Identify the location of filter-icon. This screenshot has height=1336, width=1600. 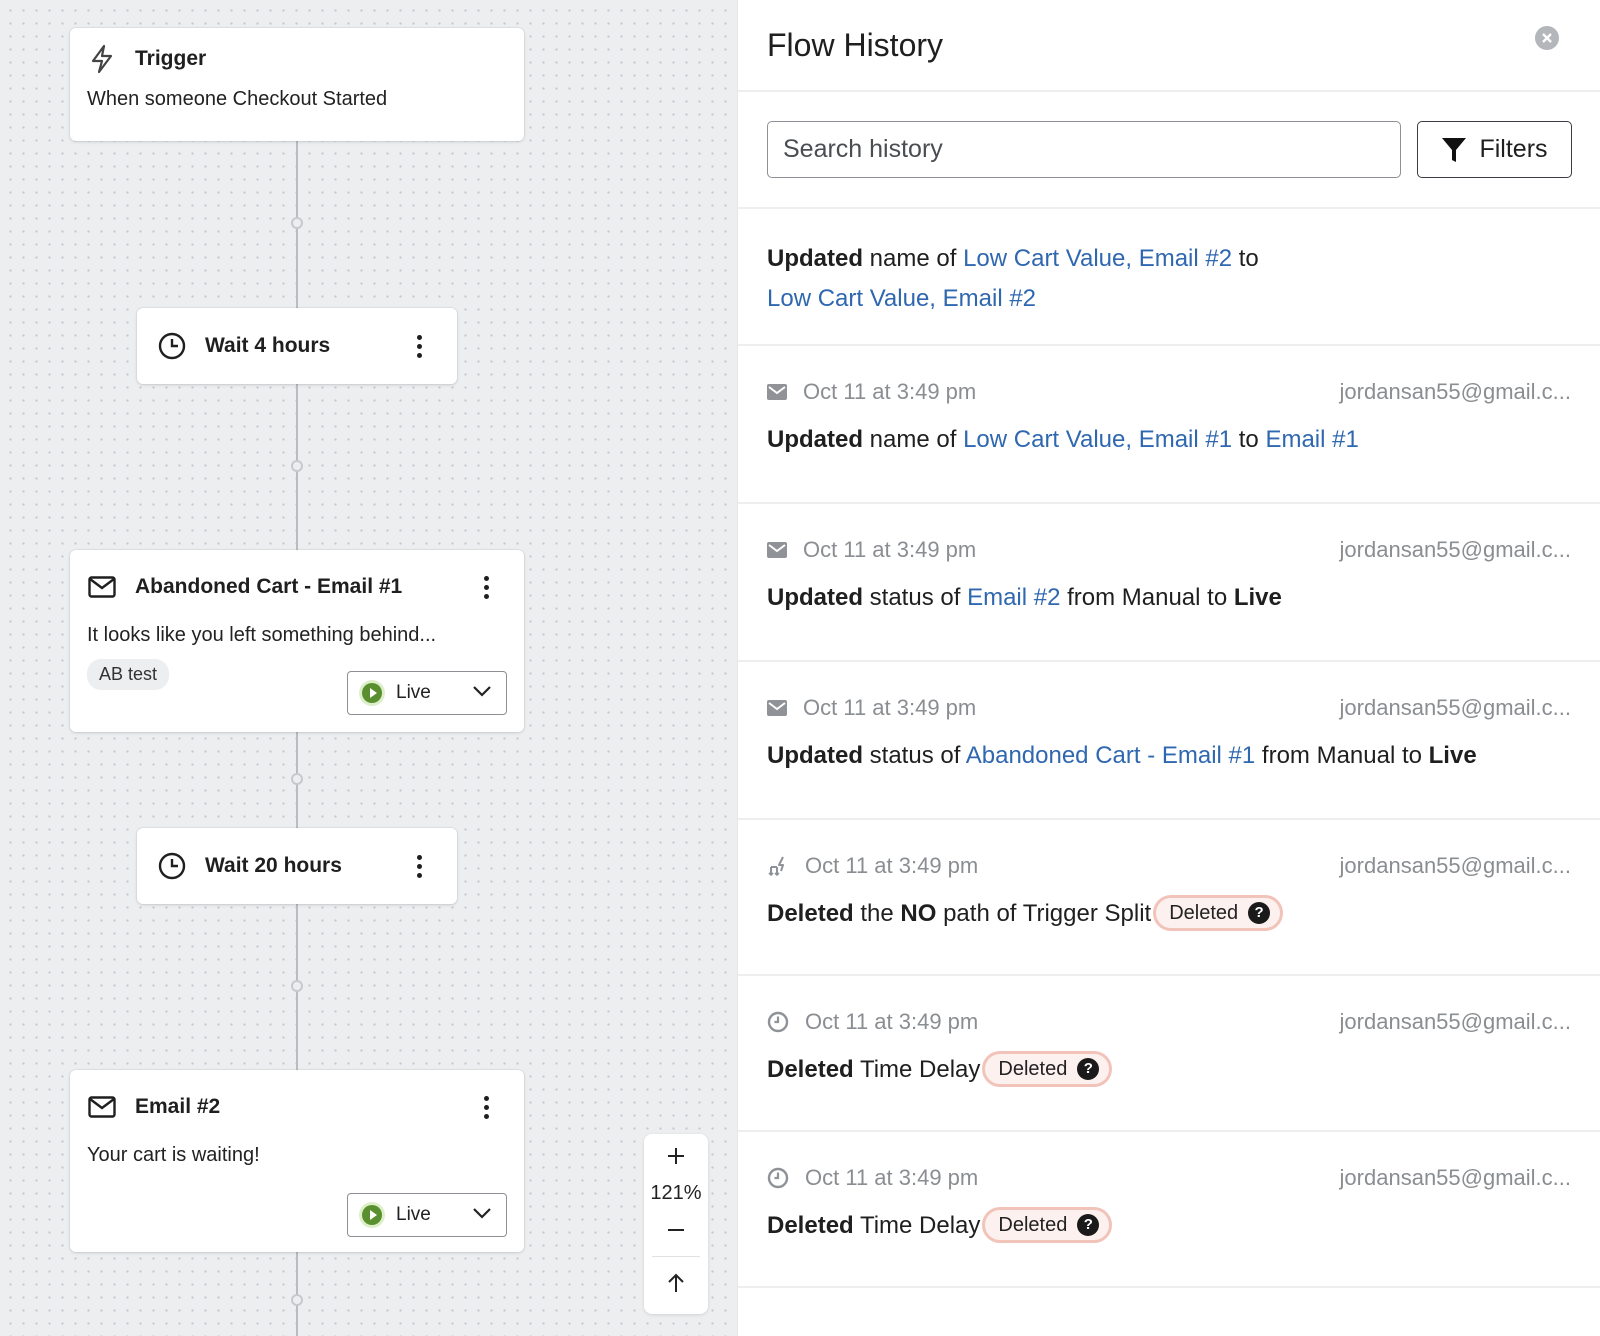
(1454, 149).